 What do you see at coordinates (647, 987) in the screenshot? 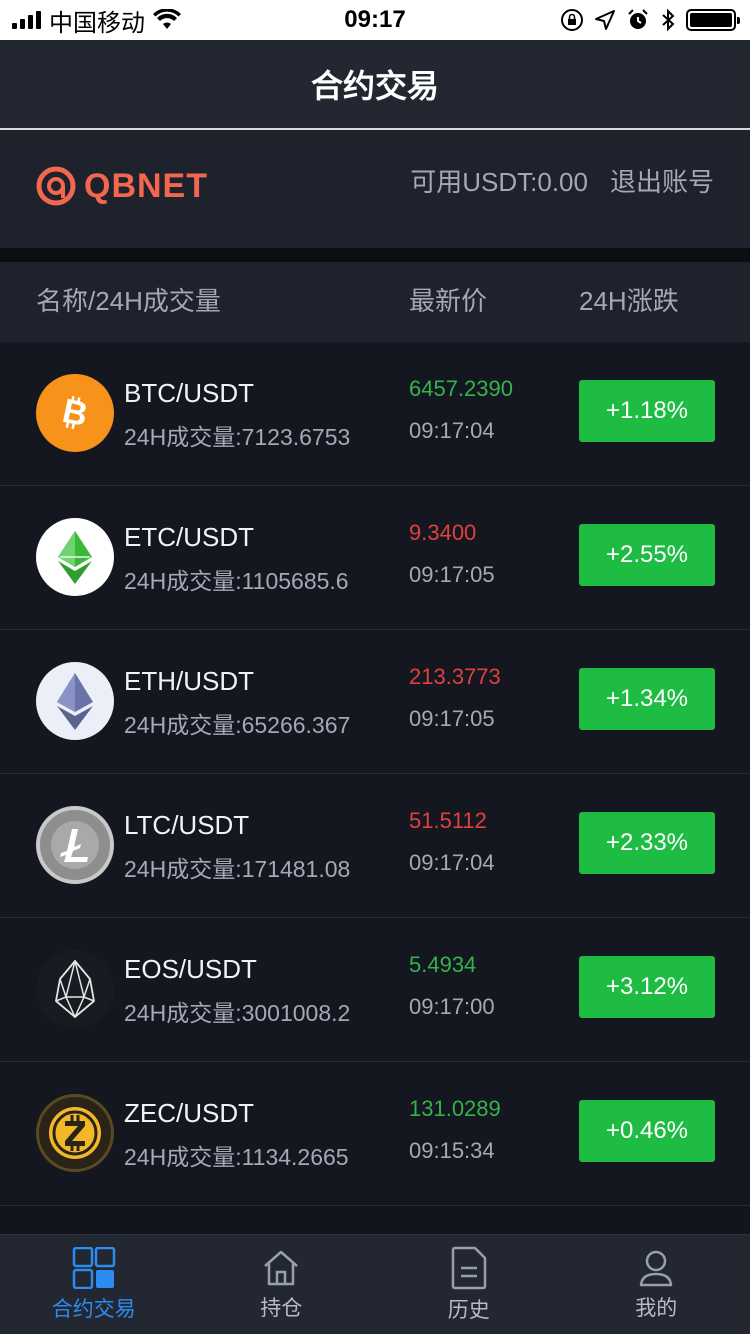
I see `change-badge: +3.12%` at bounding box center [647, 987].